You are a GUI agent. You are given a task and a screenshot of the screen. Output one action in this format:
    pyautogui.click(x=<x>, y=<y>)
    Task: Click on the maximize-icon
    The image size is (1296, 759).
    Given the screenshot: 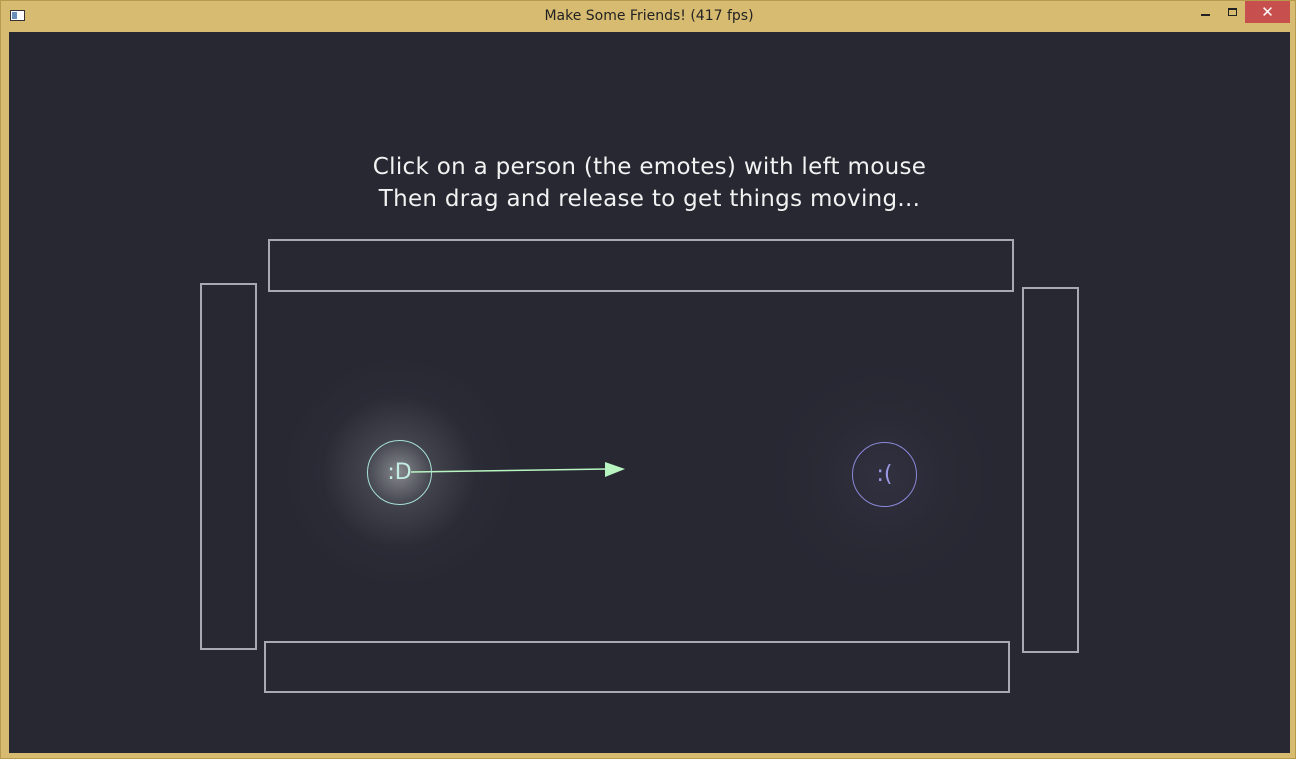 What is the action you would take?
    pyautogui.click(x=1232, y=12)
    